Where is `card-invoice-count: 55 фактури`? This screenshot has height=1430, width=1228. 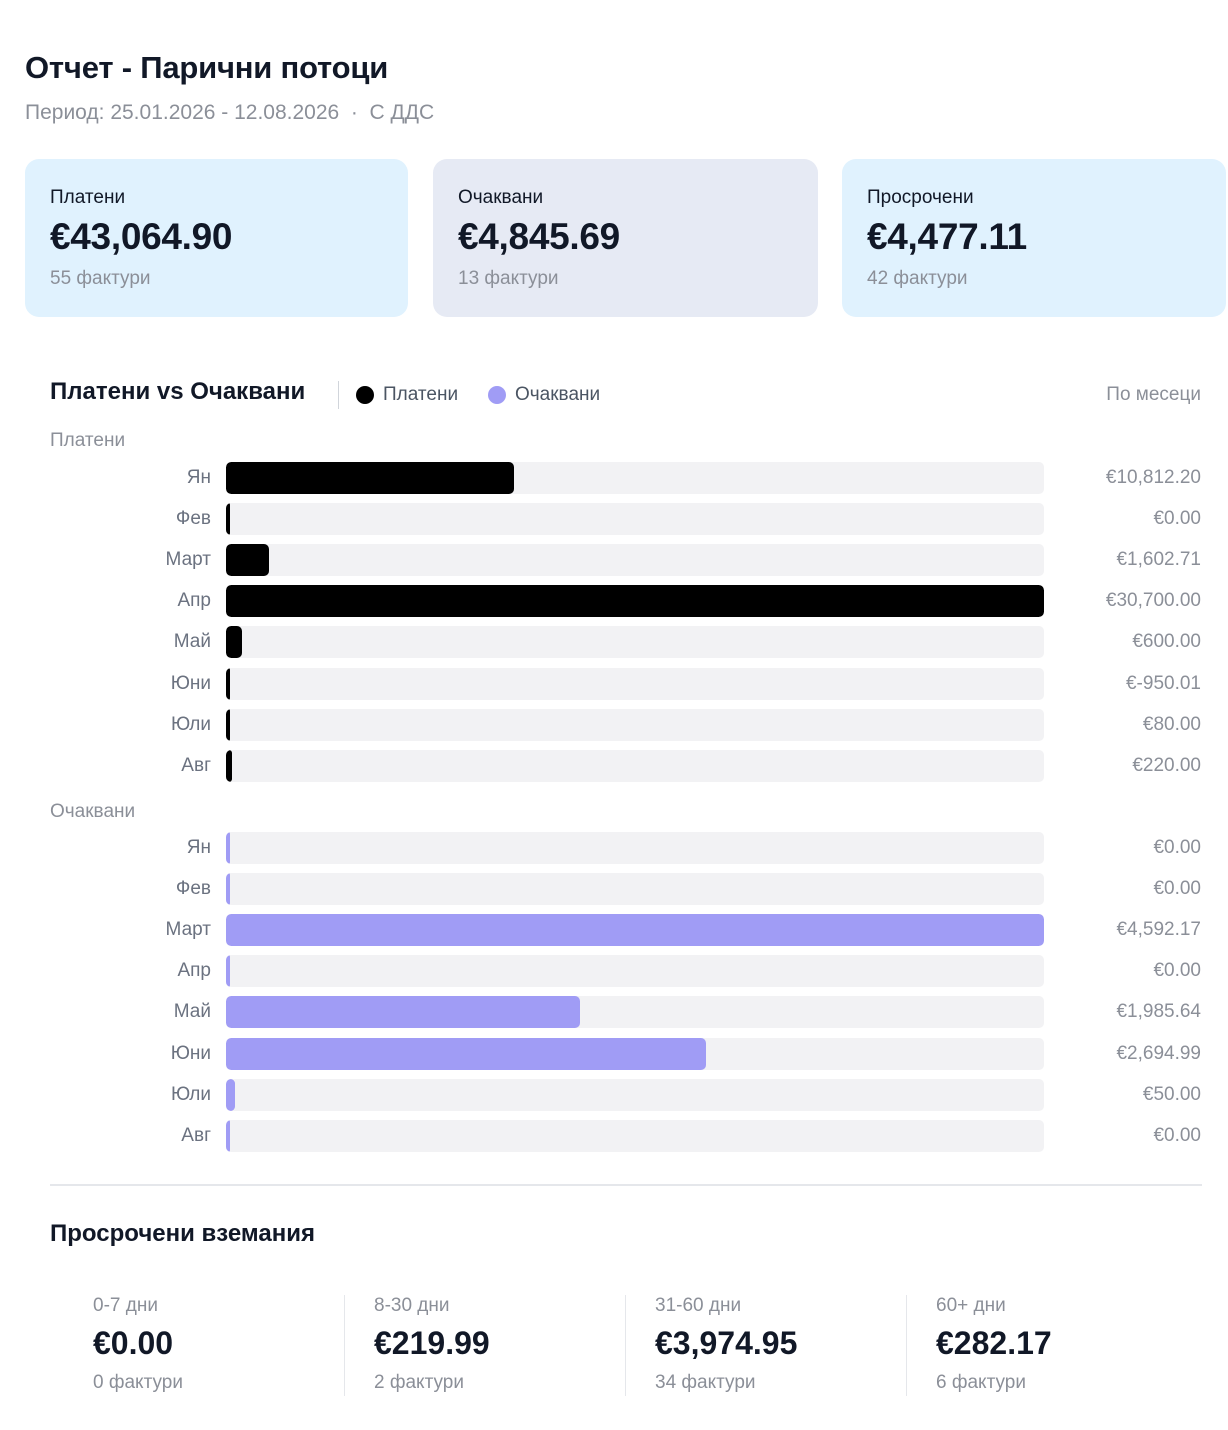
card-invoice-count: 55 фактури is located at coordinates (100, 278).